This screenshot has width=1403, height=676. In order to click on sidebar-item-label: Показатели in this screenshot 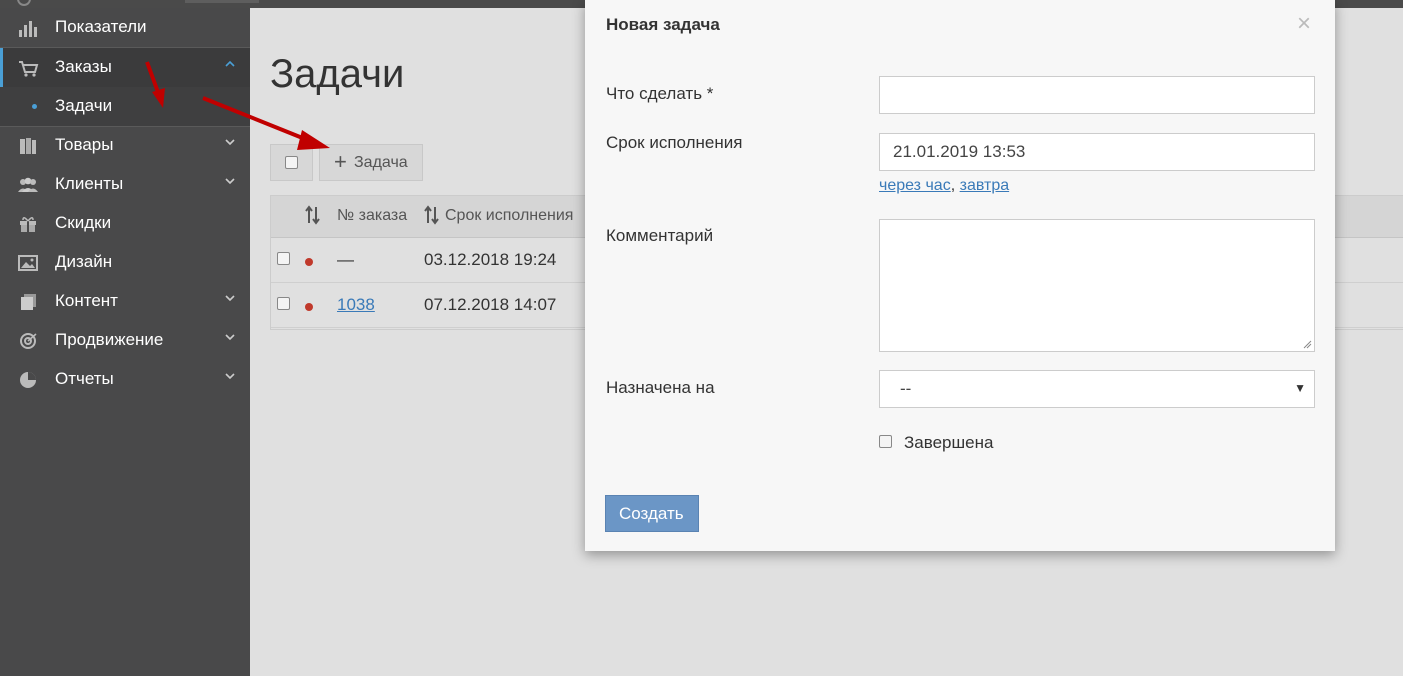, I will do `click(101, 26)`.